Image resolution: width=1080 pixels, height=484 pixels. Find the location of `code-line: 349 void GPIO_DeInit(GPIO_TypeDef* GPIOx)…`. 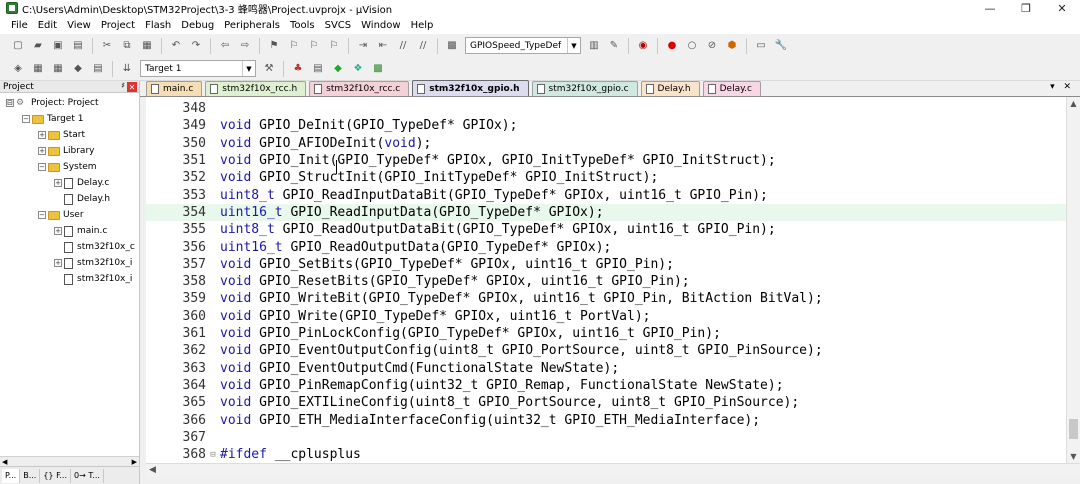

code-line: 349 void GPIO_DeInit(GPIO_TypeDef* GPIOx)… is located at coordinates (606, 125).